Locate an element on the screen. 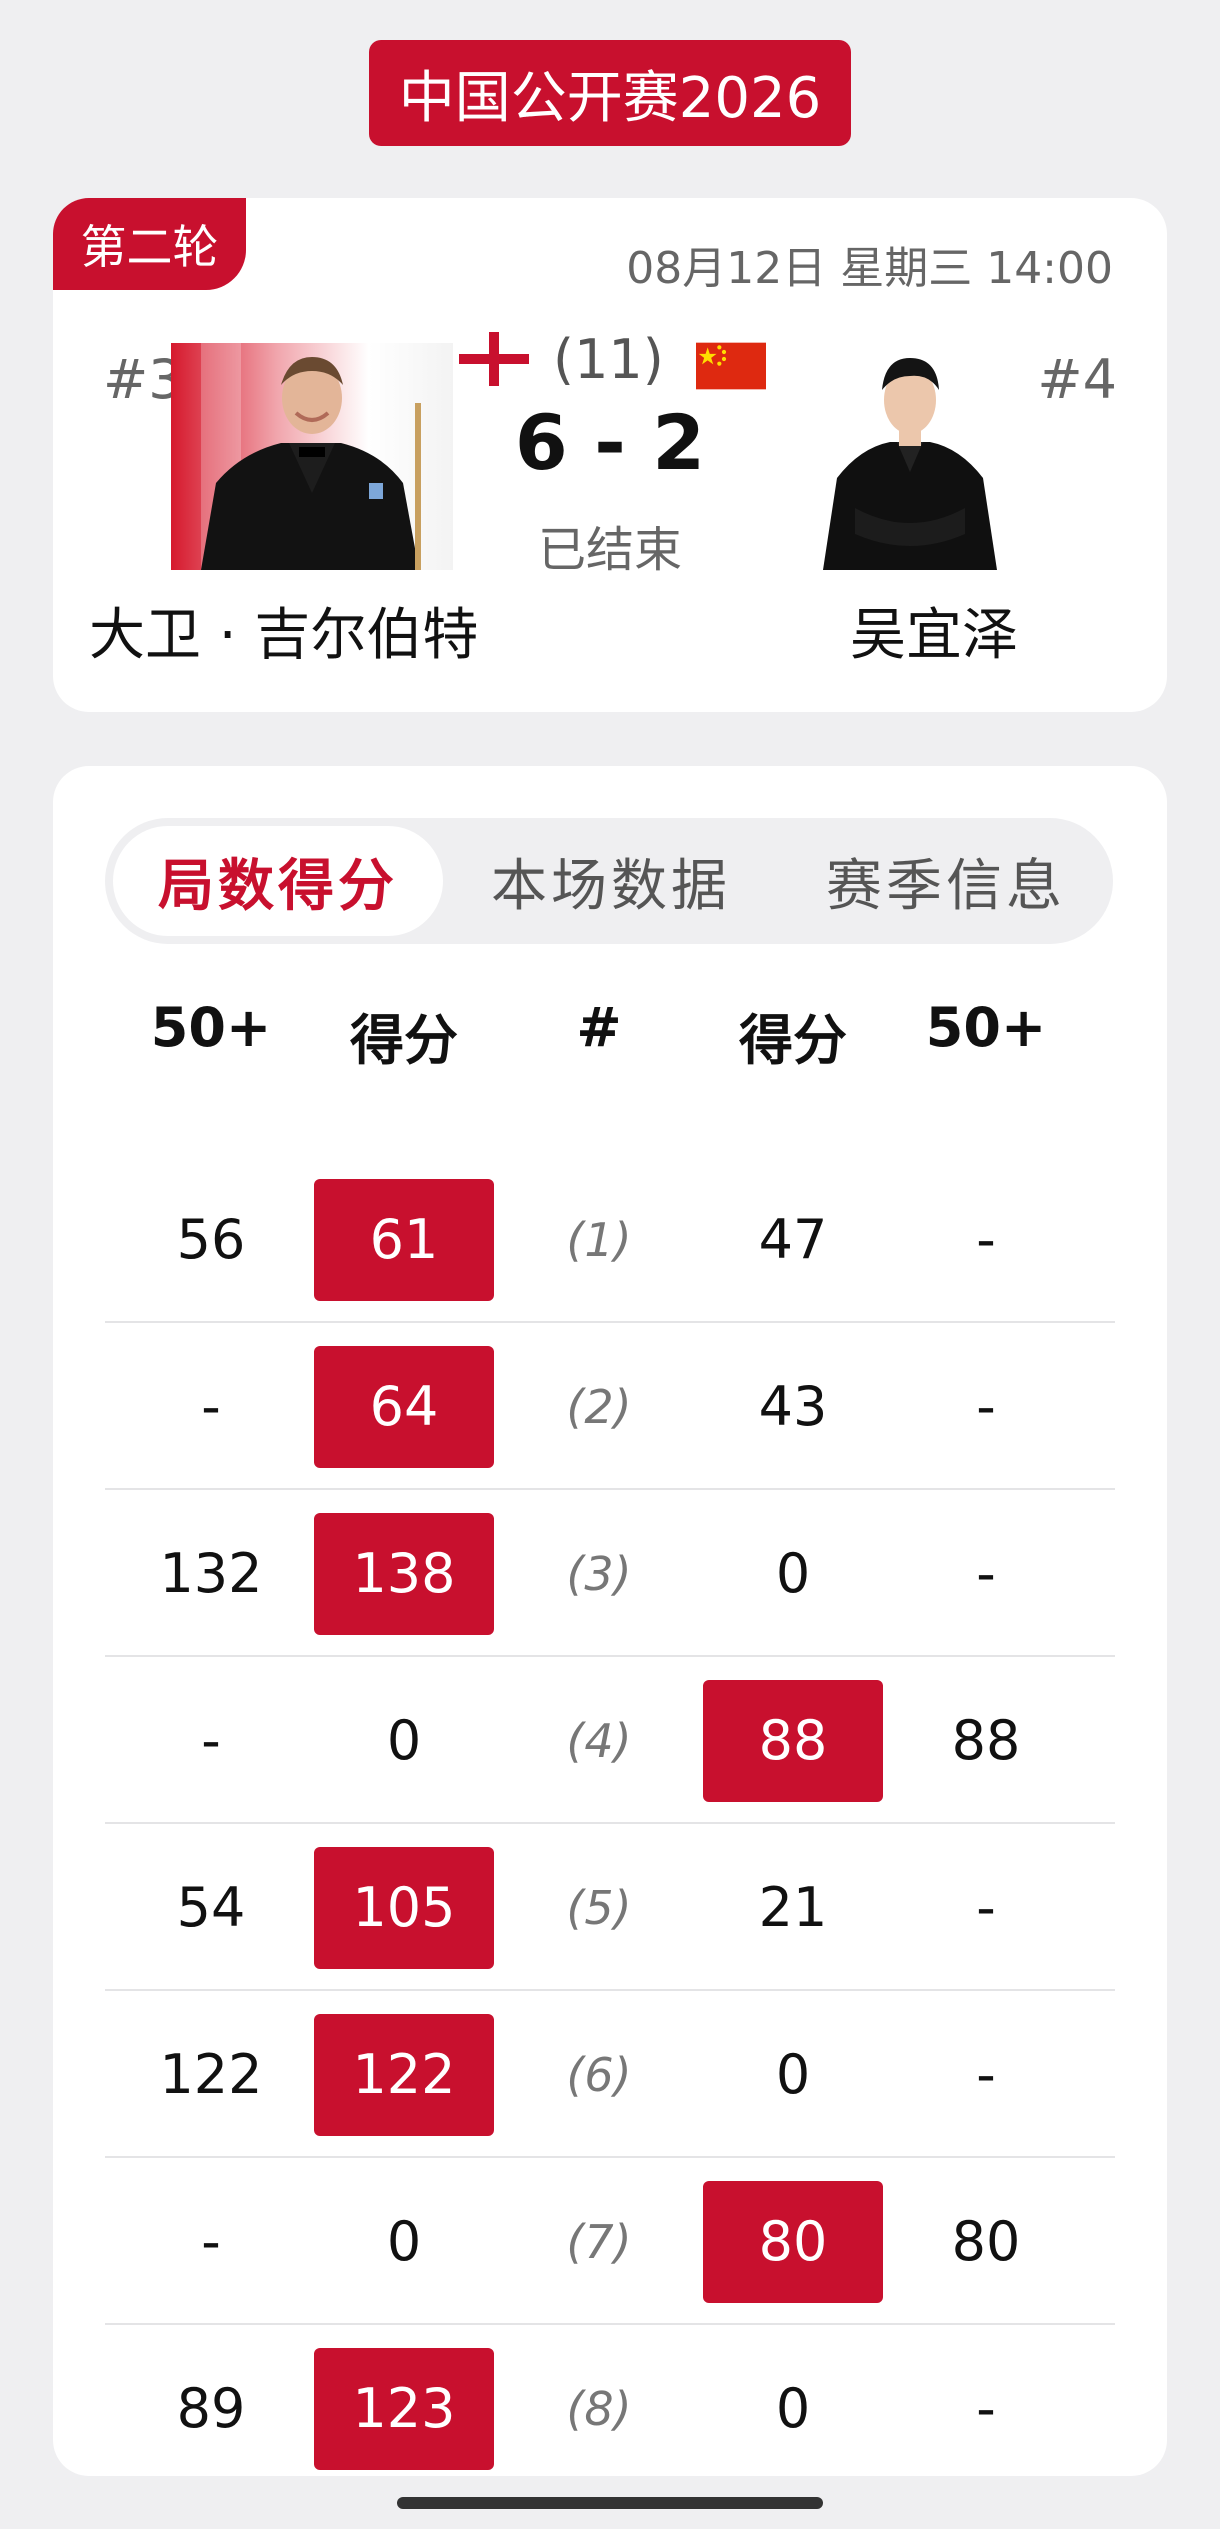 The width and height of the screenshot is (1220, 2529). right-score-cell-value: 21 is located at coordinates (793, 1907).